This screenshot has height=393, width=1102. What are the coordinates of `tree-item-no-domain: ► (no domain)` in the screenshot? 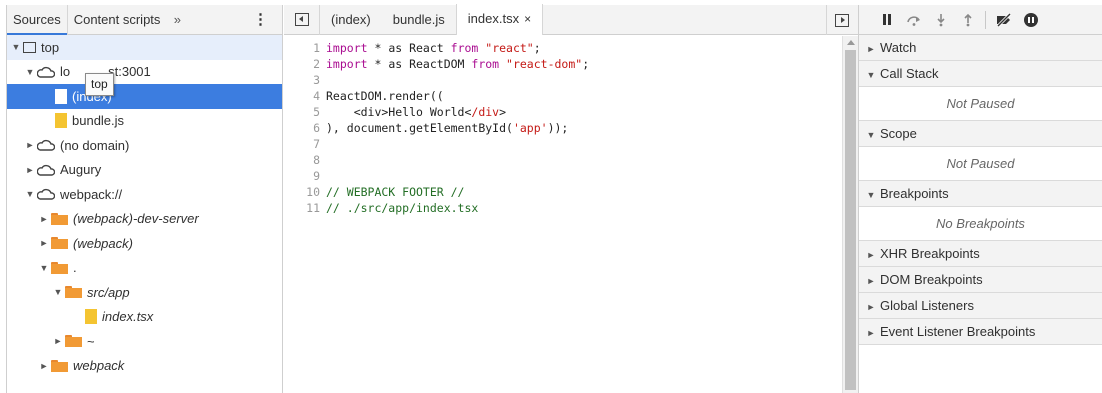 It's located at (144, 145).